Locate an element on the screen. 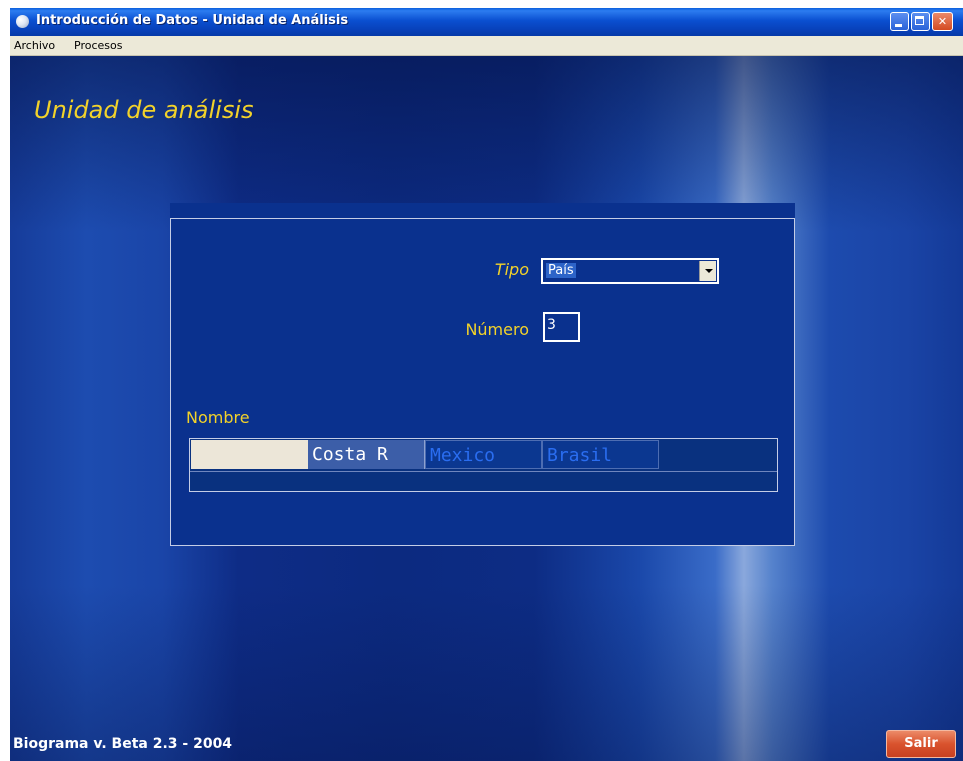 Image resolution: width=963 pixels, height=761 pixels. exit-button: Salir is located at coordinates (921, 744).